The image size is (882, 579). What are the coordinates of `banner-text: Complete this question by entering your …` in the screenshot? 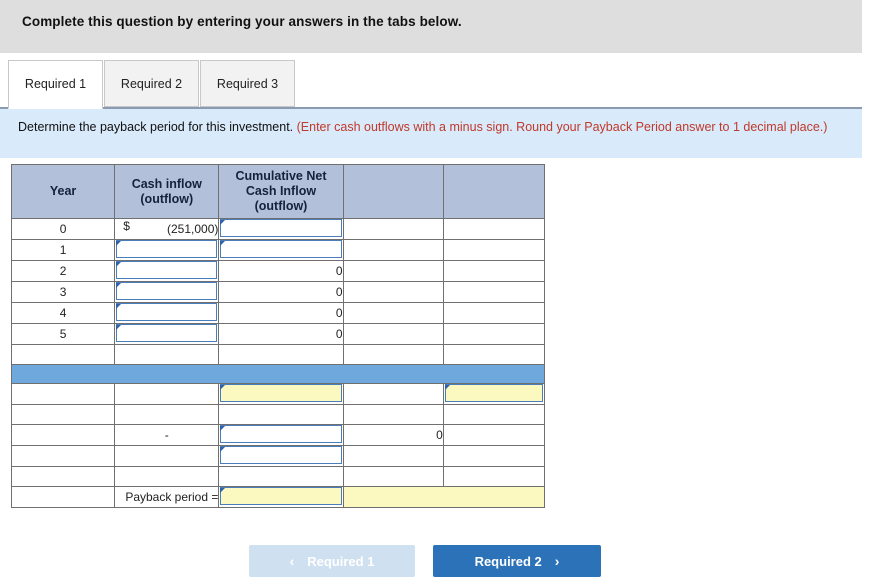 It's located at (242, 21).